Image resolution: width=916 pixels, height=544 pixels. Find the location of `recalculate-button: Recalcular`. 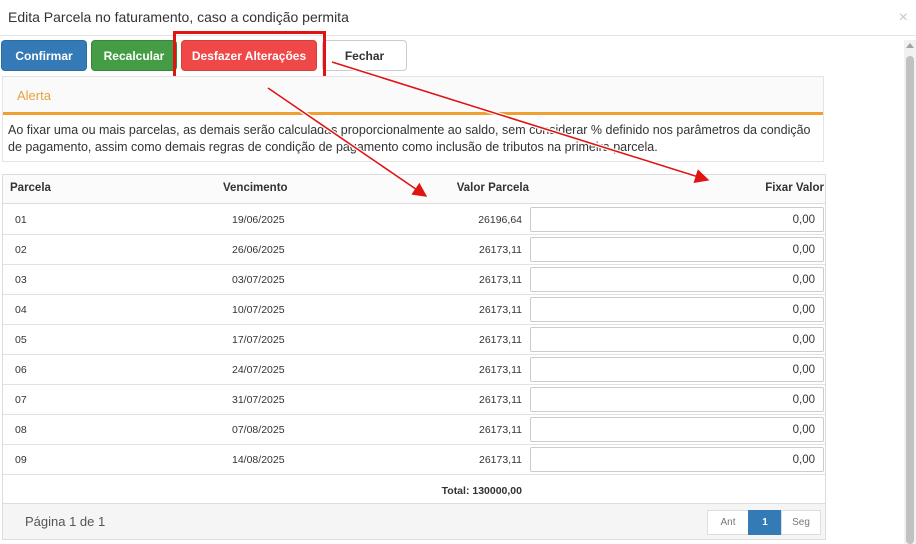

recalculate-button: Recalcular is located at coordinates (134, 55).